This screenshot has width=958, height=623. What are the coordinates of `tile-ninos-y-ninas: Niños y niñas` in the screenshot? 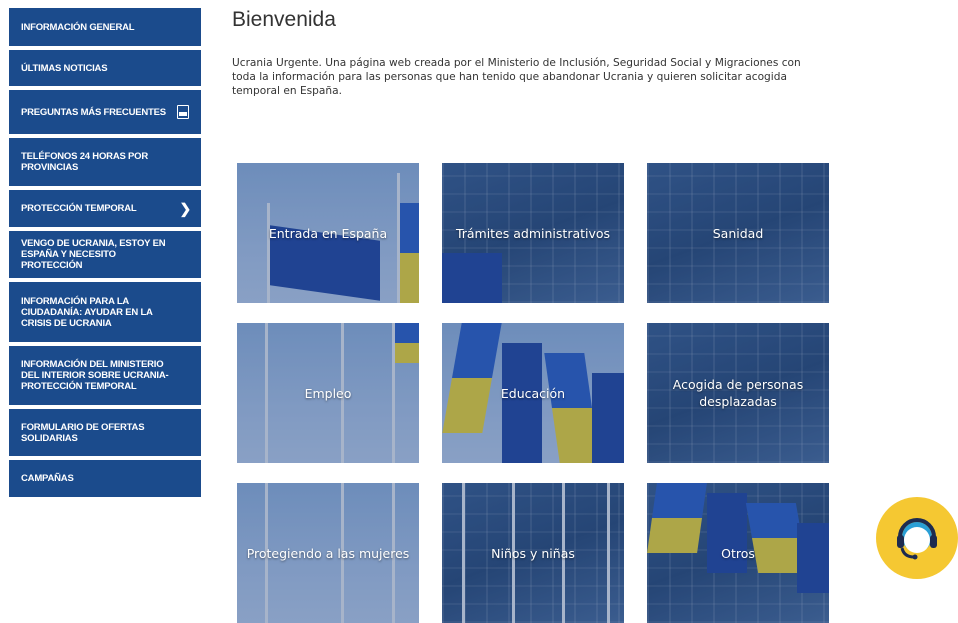 It's located at (533, 553).